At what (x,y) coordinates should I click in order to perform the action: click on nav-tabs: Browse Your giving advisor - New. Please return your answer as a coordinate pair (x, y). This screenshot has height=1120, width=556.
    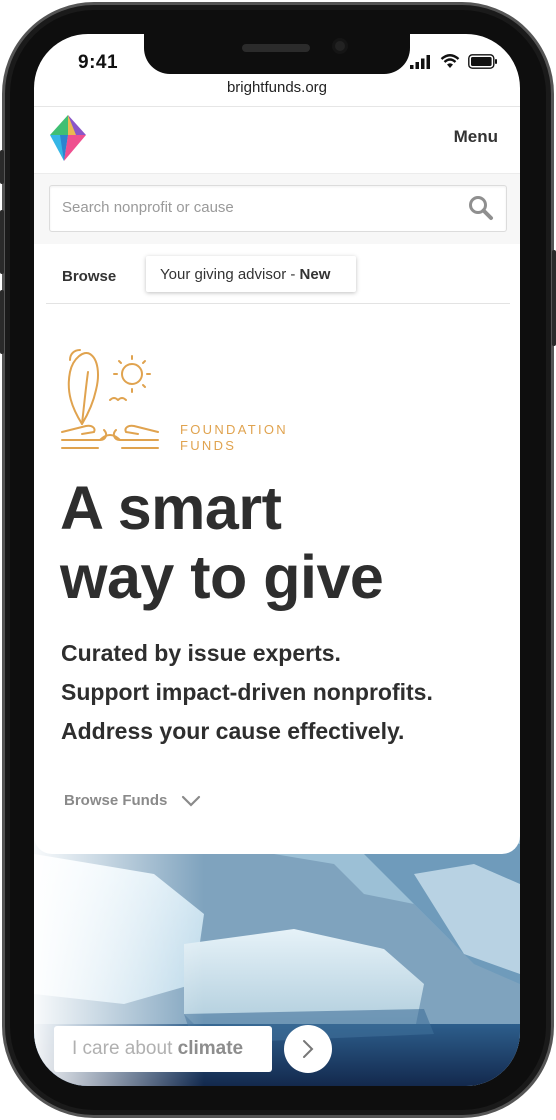
    Looking at the image, I should click on (278, 274).